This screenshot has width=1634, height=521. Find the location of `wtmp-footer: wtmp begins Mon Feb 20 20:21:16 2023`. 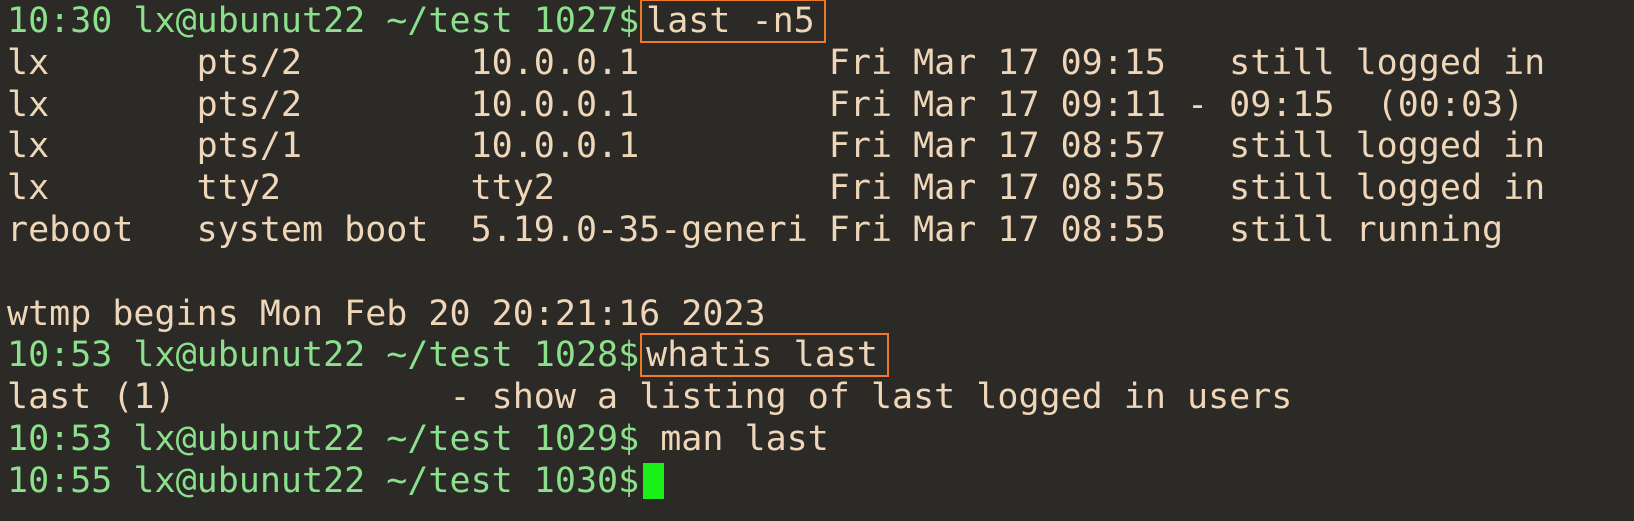

wtmp-footer: wtmp begins Mon Feb 20 20:21:16 2023 is located at coordinates (386, 313).